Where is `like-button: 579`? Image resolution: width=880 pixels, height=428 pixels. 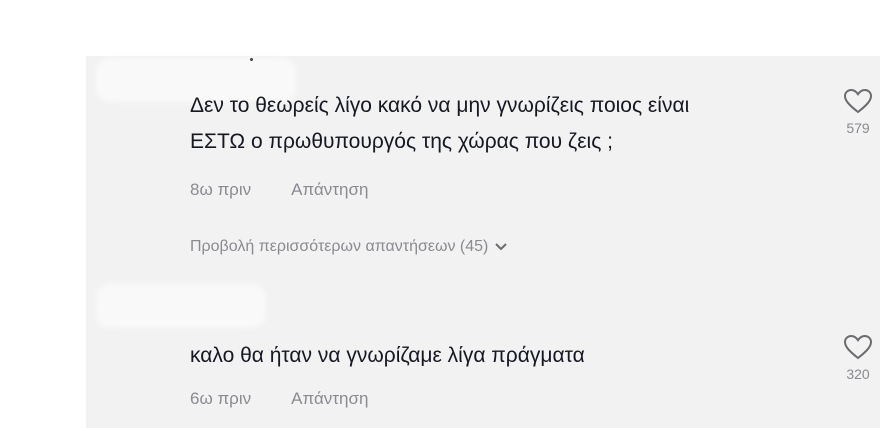 like-button: 579 is located at coordinates (858, 112).